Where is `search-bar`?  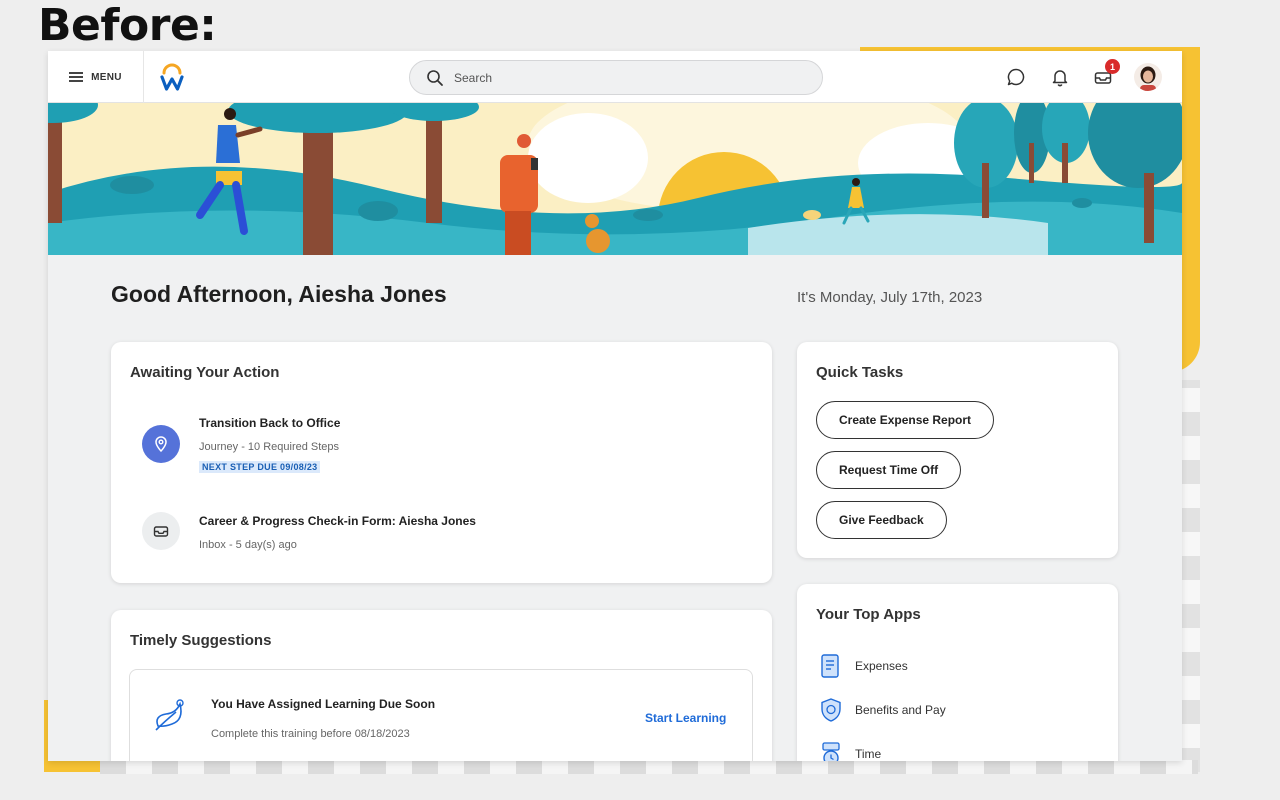 search-bar is located at coordinates (616, 77).